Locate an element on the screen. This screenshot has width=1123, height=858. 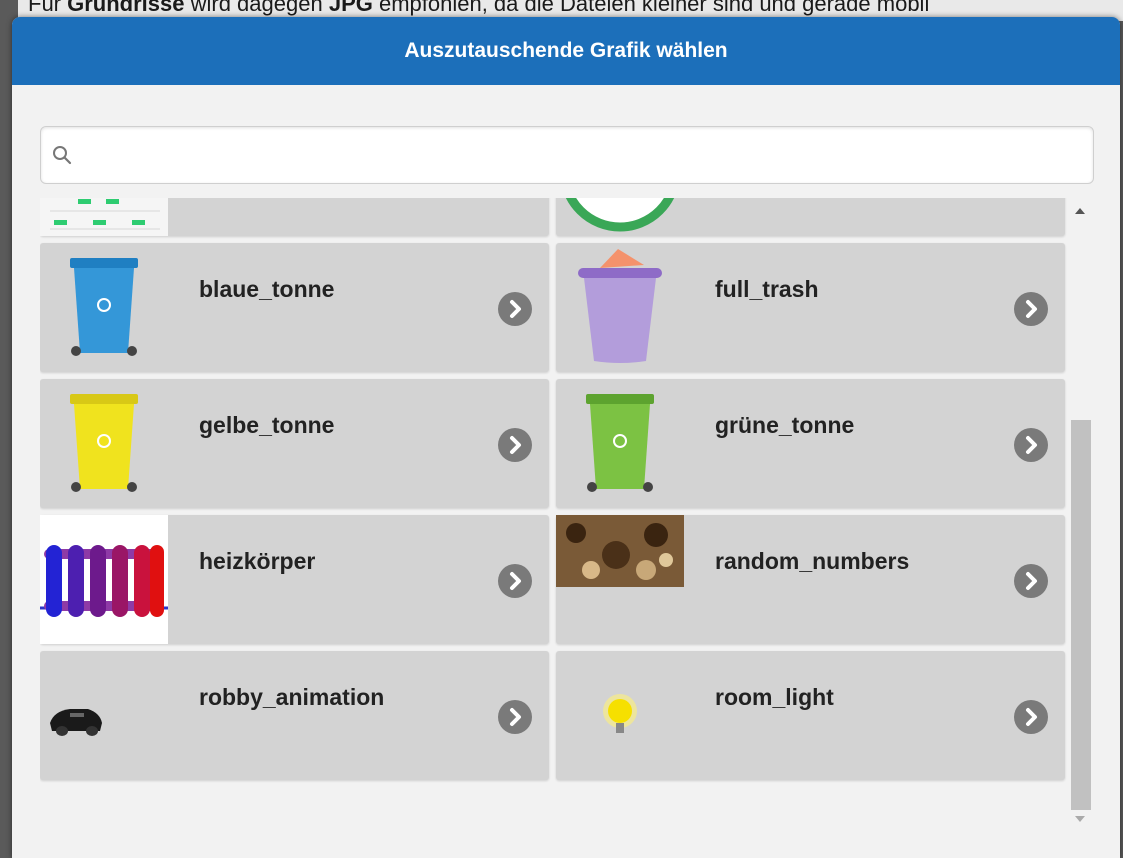
search-icon is located at coordinates (62, 155).